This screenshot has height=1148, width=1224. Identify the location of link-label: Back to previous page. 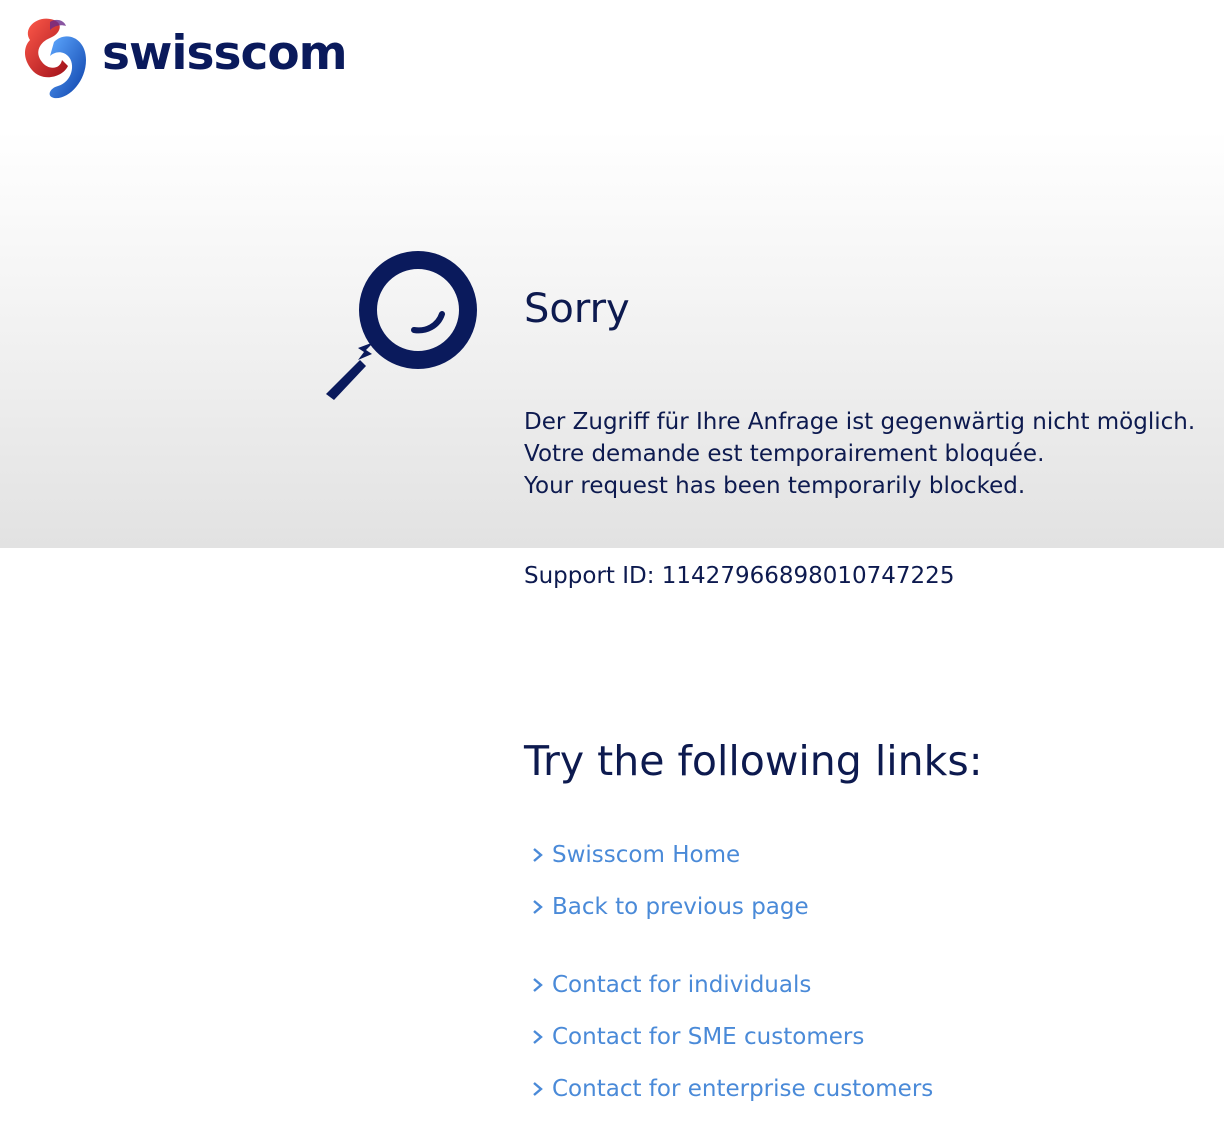
(680, 907).